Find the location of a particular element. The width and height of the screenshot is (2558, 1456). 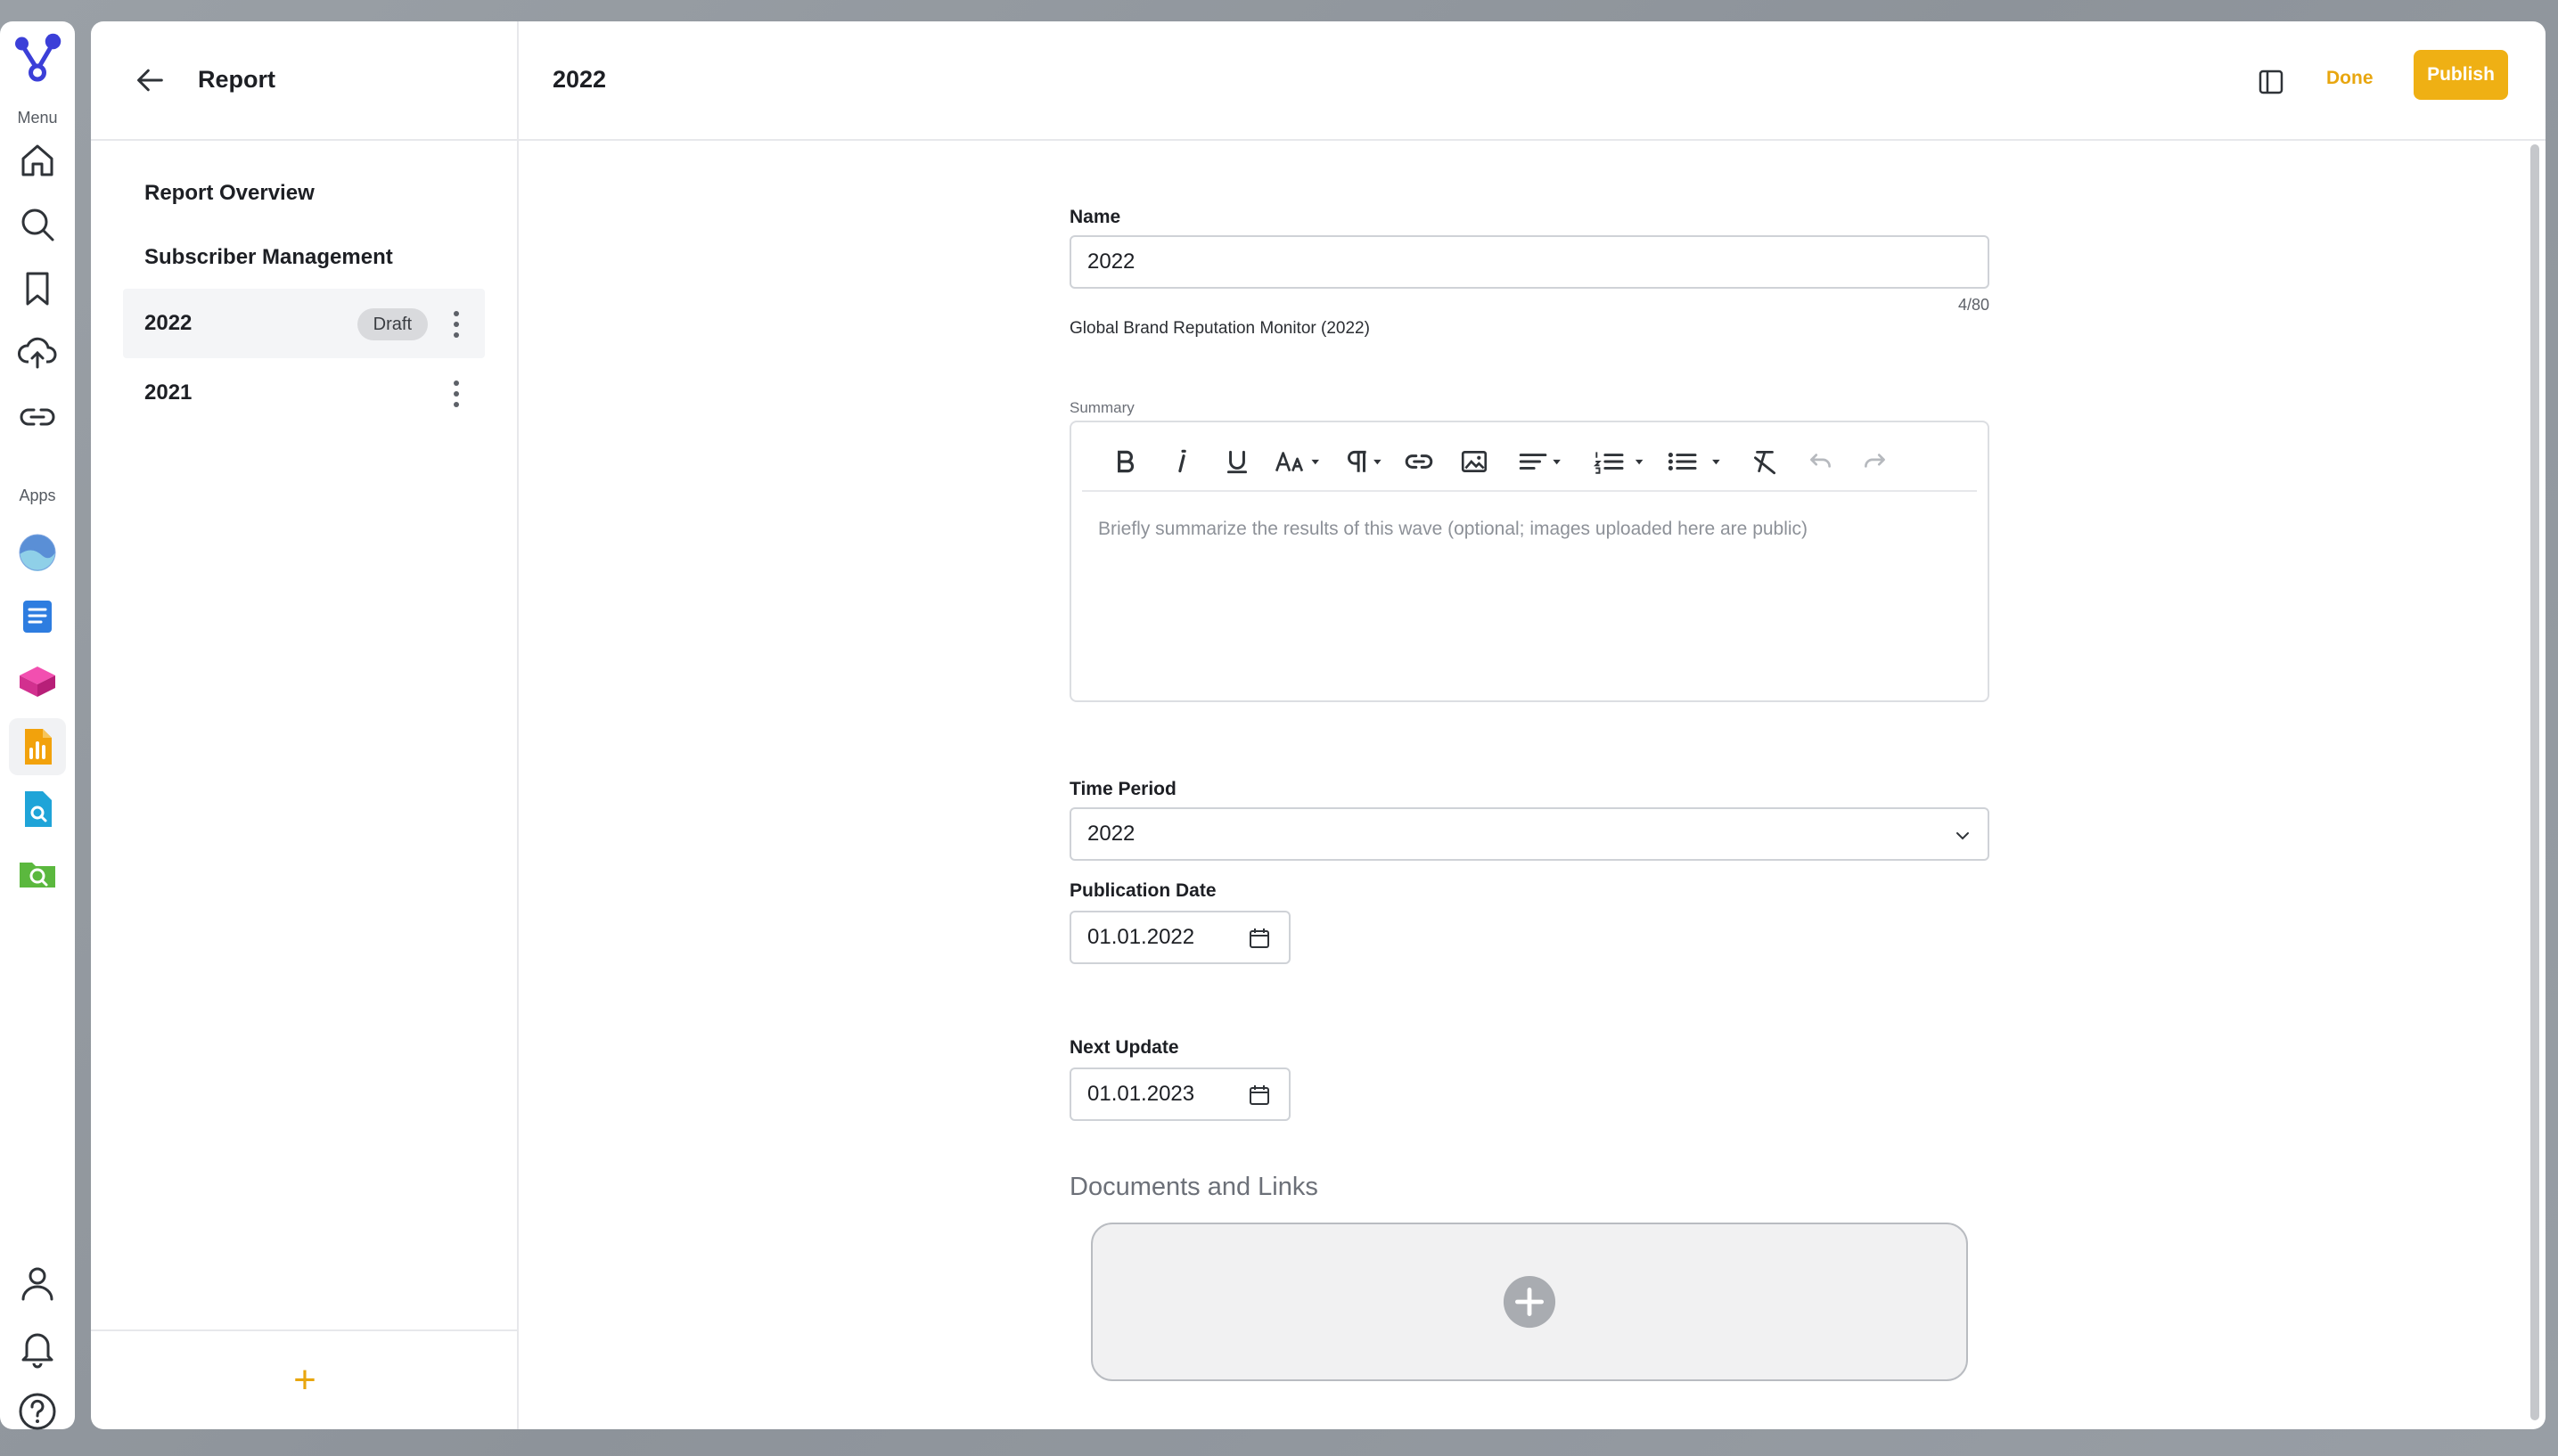

app-file-search is located at coordinates (37, 809).